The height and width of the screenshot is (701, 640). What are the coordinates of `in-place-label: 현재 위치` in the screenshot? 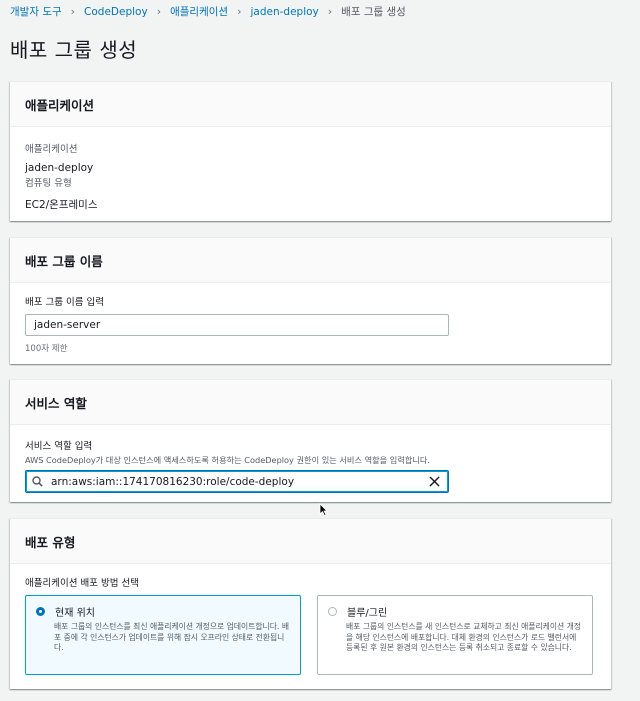 It's located at (75, 613).